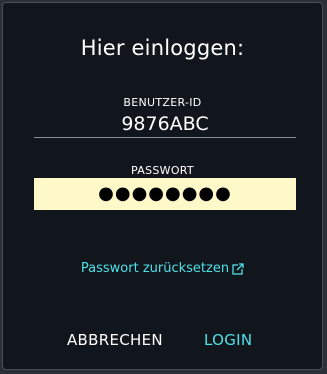 The width and height of the screenshot is (327, 374). I want to click on password-field: ●●●●●●●●, so click(165, 194).